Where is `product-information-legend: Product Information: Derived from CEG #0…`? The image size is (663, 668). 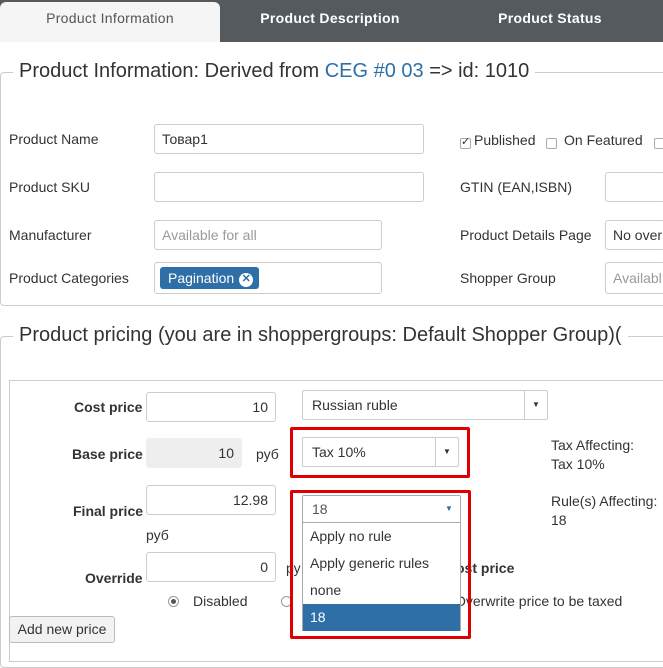 product-information-legend: Product Information: Derived from CEG #0… is located at coordinates (274, 71).